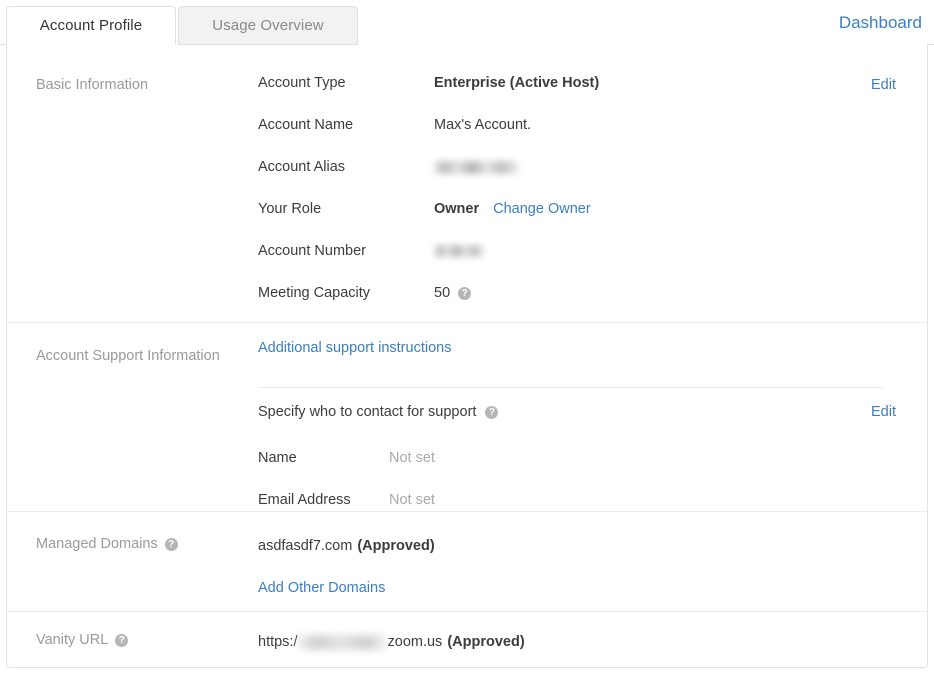 The width and height of the screenshot is (934, 682). What do you see at coordinates (415, 642) in the screenshot?
I see `vanity-url-suffix: zoom.us` at bounding box center [415, 642].